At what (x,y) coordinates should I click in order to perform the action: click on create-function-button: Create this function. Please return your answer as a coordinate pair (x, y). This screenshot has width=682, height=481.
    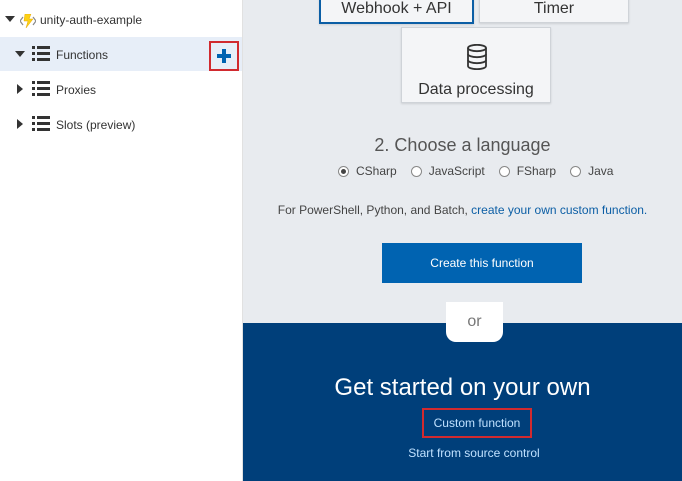
    Looking at the image, I should click on (482, 263).